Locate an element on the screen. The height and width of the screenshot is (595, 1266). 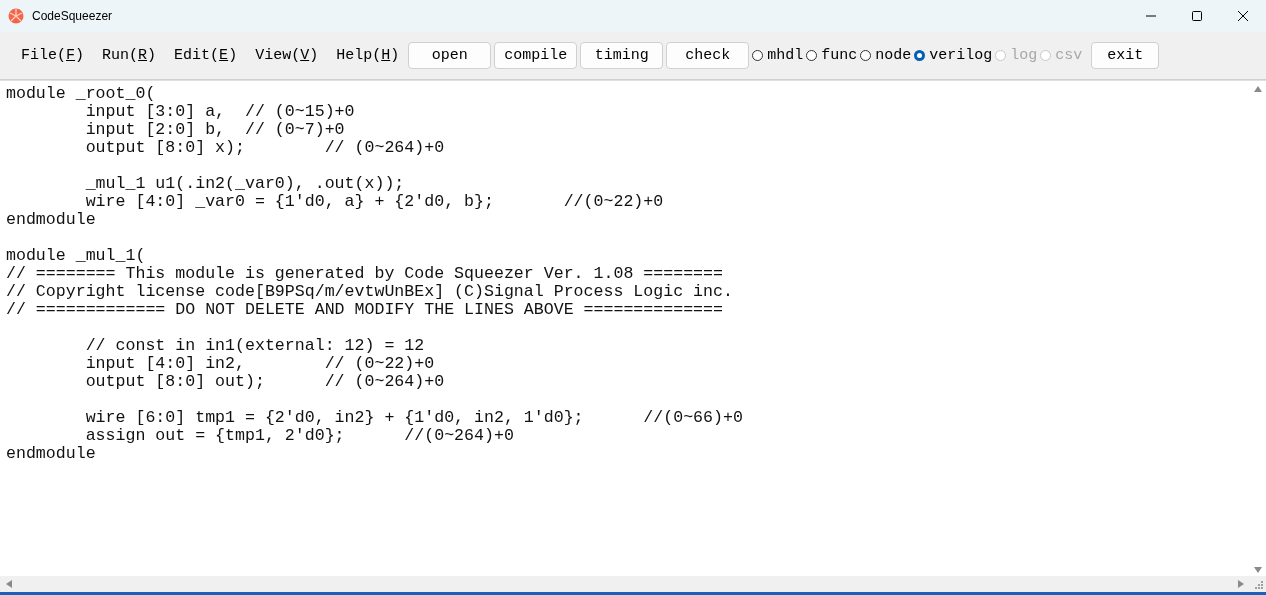
code-line: // Copyright license code[B9PSq/m/evtwUnBEx] (C)Signal Process Logic inc. is located at coordinates (370, 292).